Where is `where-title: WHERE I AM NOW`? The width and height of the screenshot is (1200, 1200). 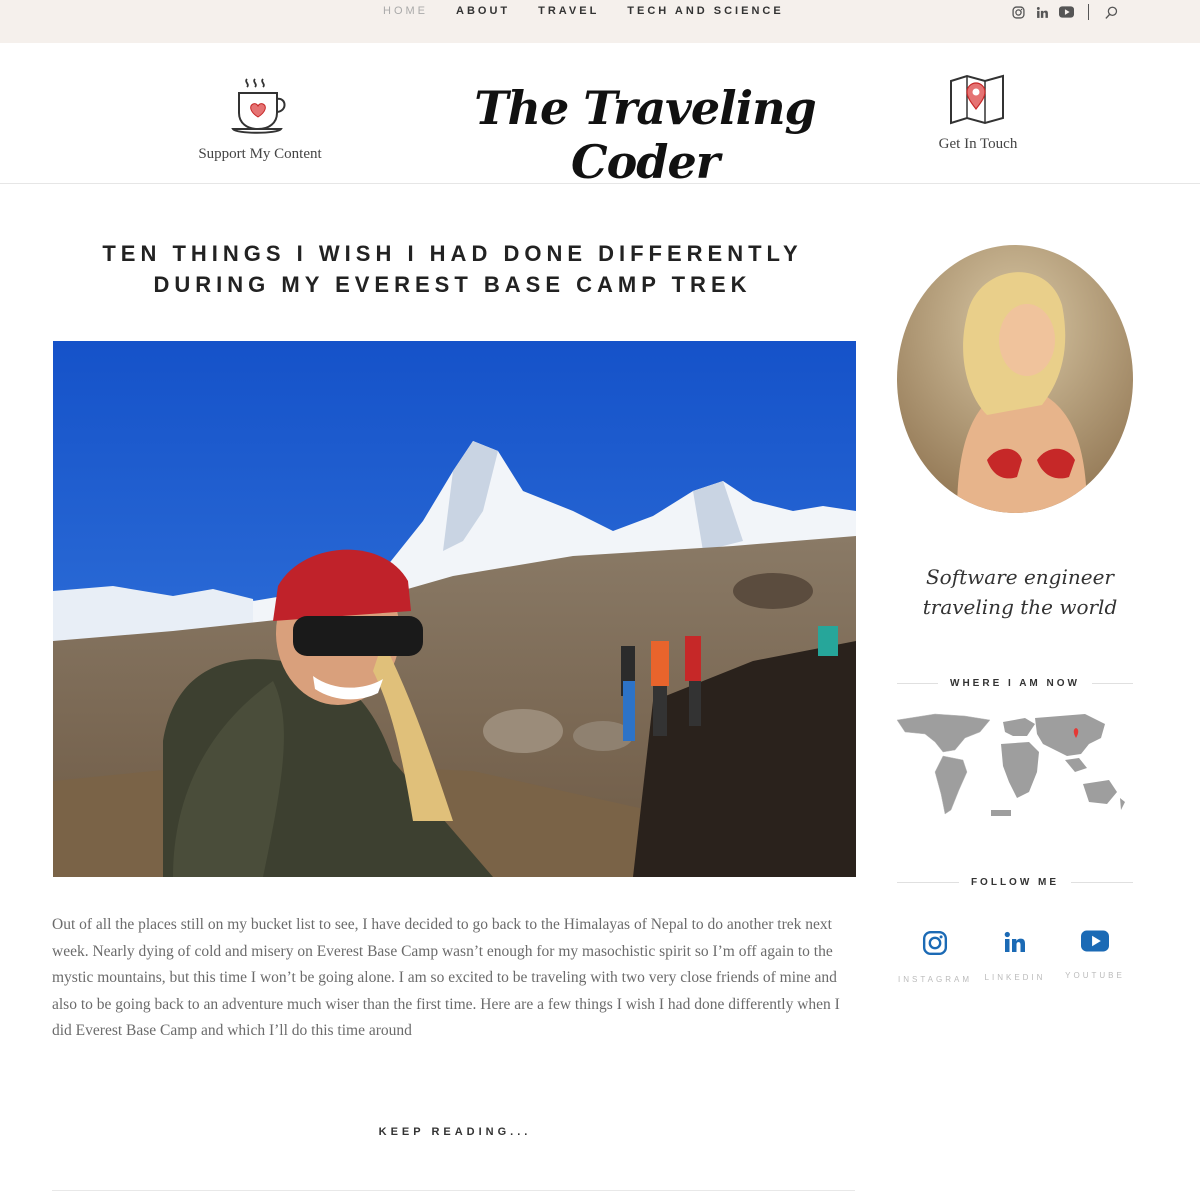
where-title: WHERE I AM NOW is located at coordinates (1015, 683).